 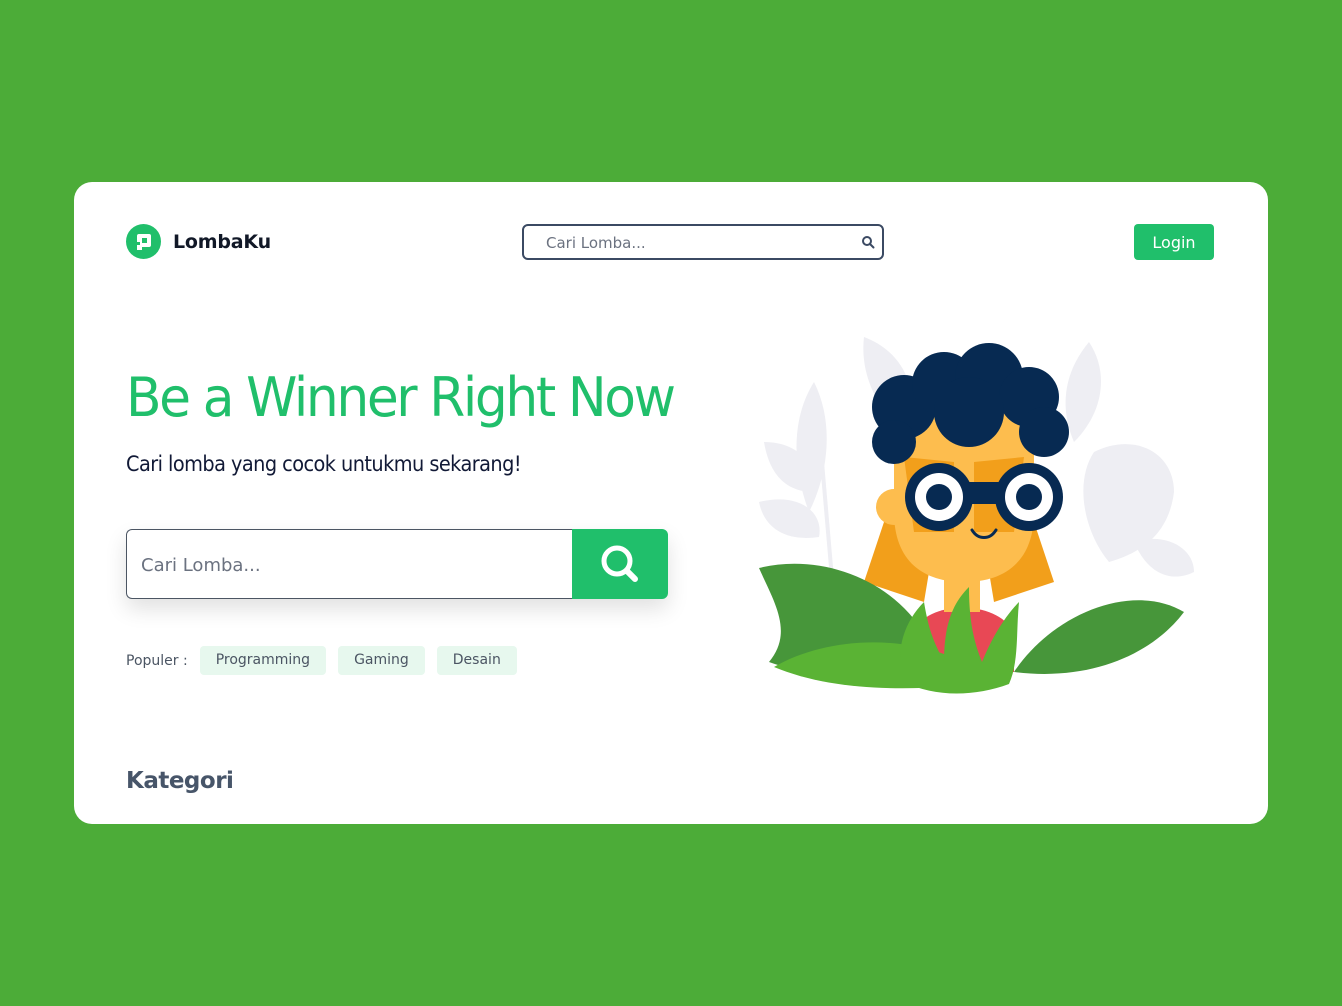 I want to click on brand-logo: LombaKu, so click(x=198, y=241).